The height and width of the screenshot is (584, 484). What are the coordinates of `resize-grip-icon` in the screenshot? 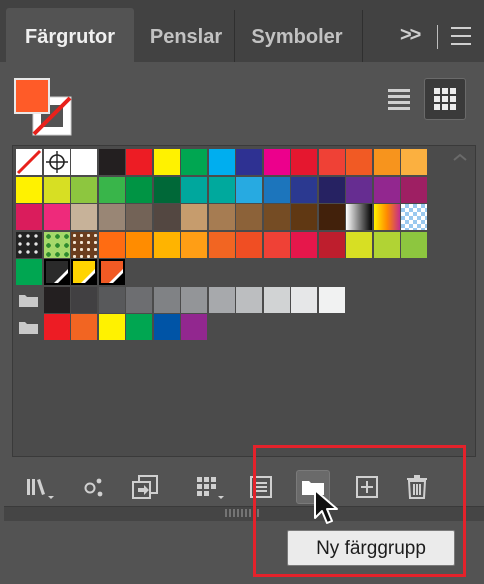 It's located at (242, 513).